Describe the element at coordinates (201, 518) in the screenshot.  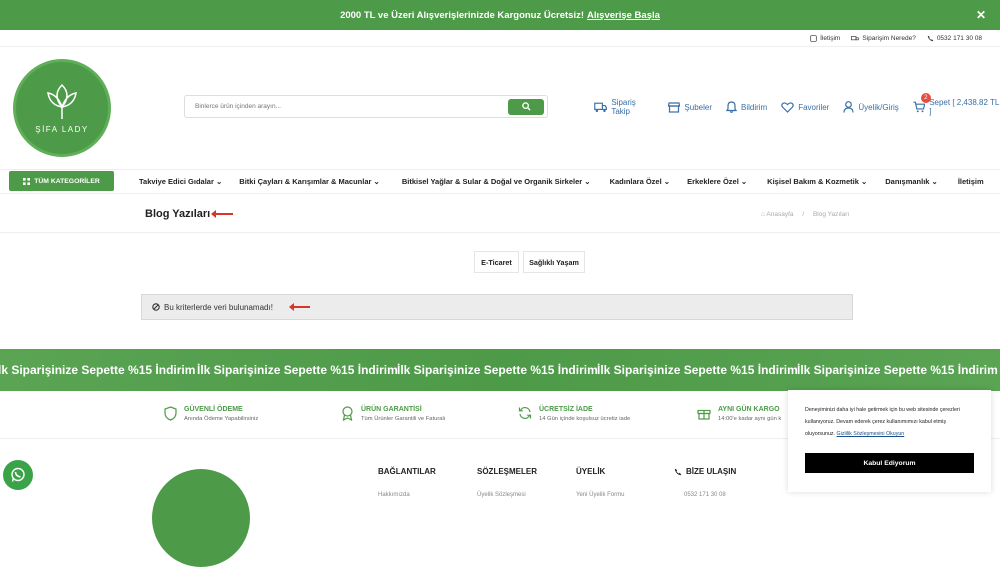
I see `footer-logo` at that location.